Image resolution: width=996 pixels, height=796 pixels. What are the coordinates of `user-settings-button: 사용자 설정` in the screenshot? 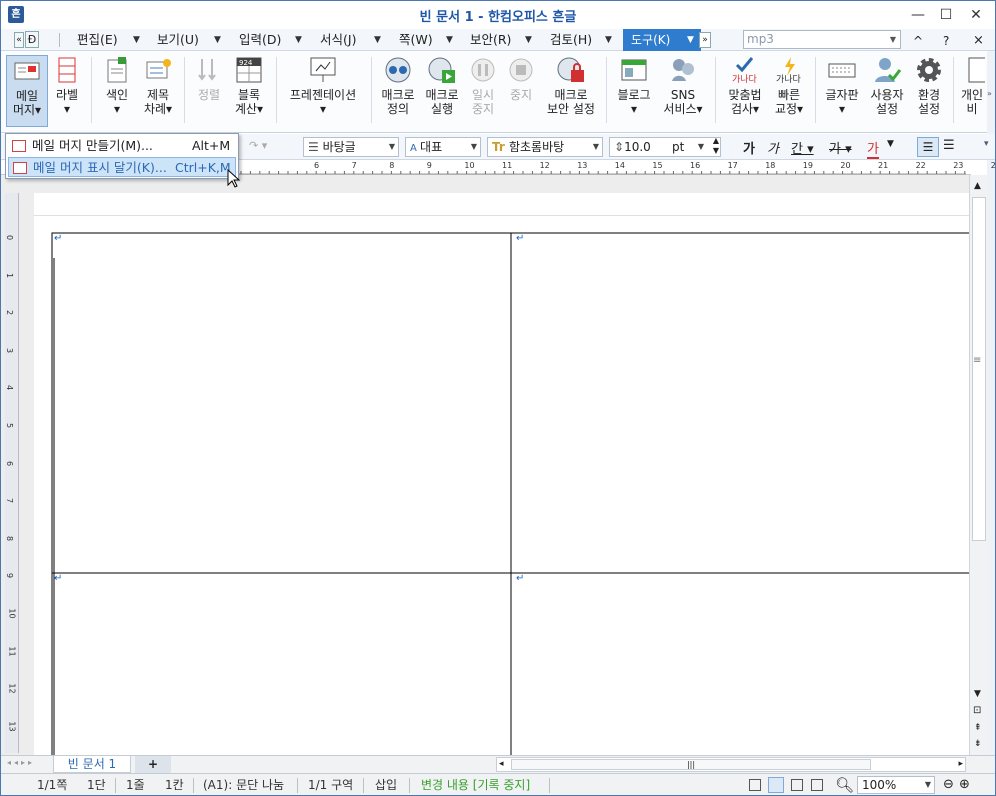 It's located at (887, 91).